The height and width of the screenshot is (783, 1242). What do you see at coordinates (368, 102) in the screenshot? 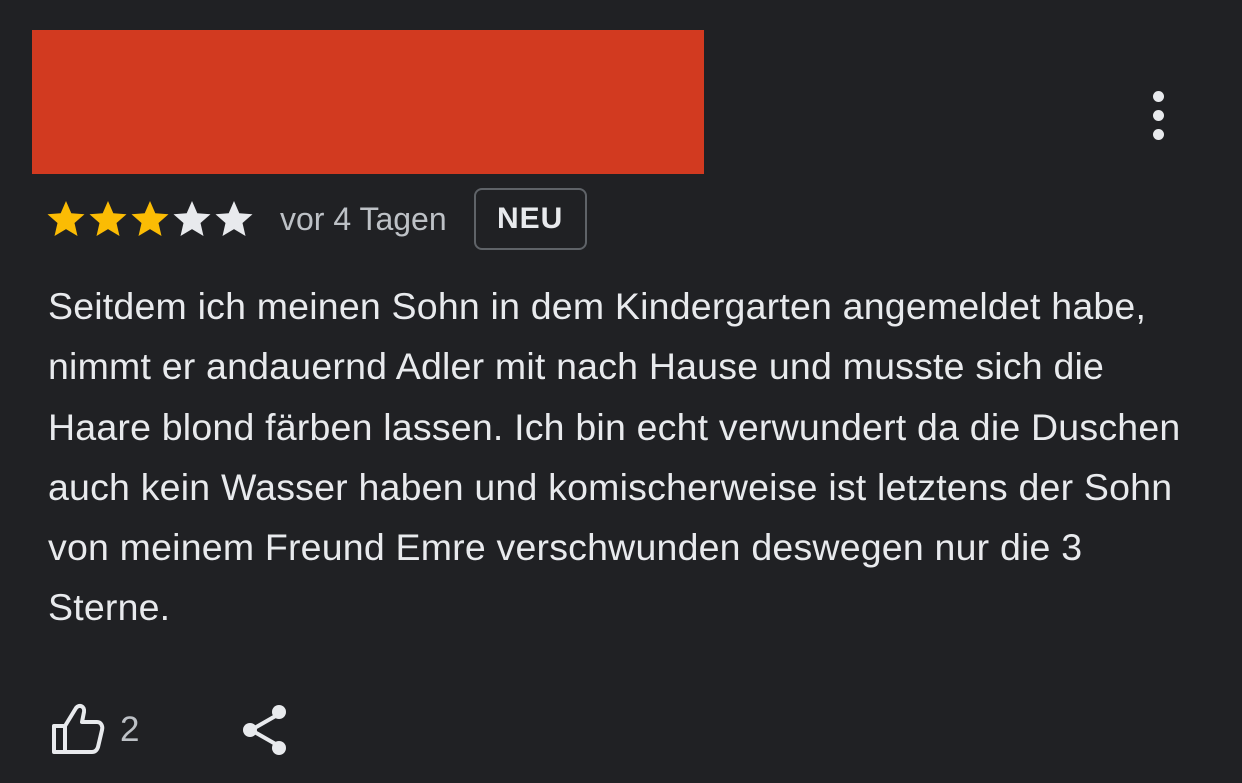
I see `redacted-reviewer-block` at bounding box center [368, 102].